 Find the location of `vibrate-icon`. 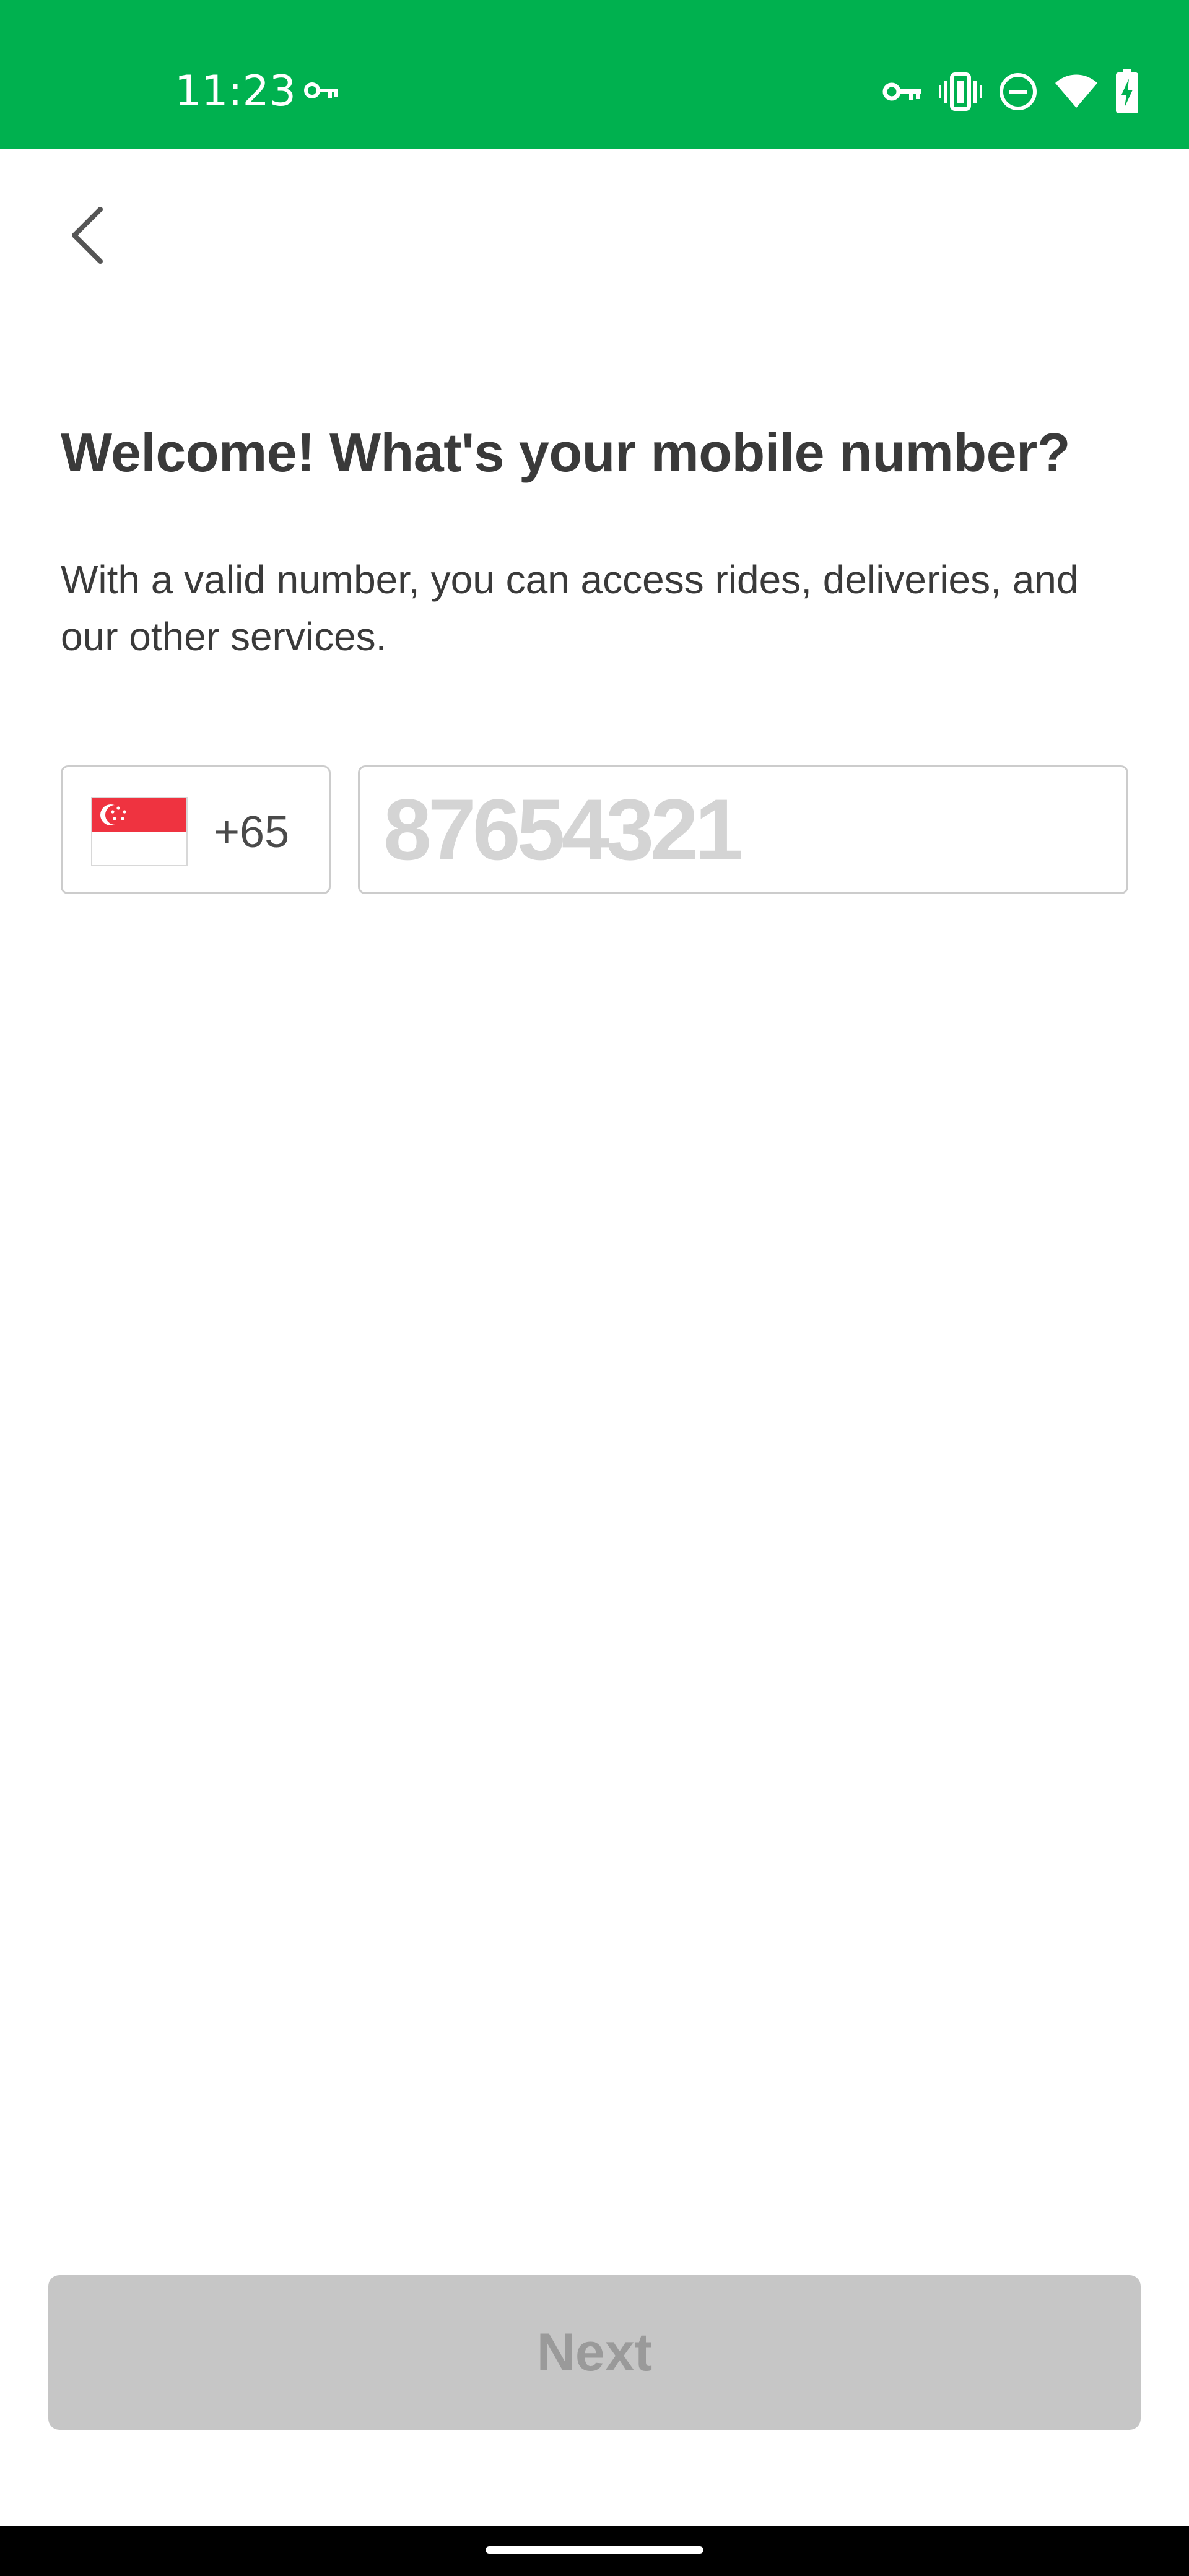

vibrate-icon is located at coordinates (960, 91).